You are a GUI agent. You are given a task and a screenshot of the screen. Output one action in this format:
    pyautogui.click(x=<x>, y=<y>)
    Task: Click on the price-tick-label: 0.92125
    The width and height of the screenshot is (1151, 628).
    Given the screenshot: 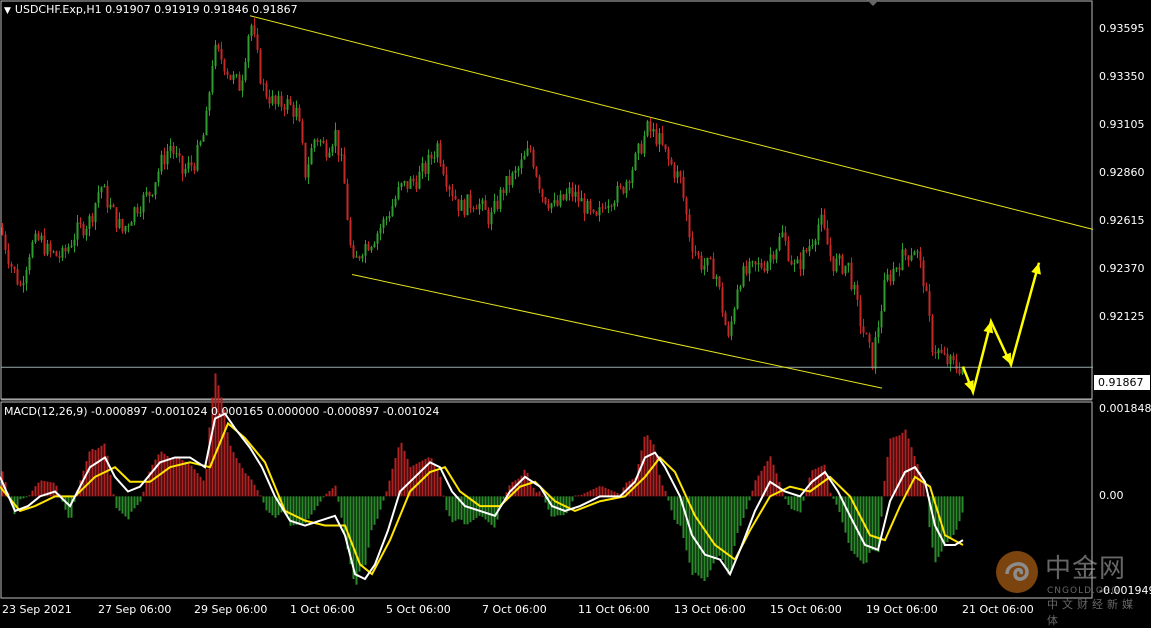 What is the action you would take?
    pyautogui.click(x=1122, y=316)
    